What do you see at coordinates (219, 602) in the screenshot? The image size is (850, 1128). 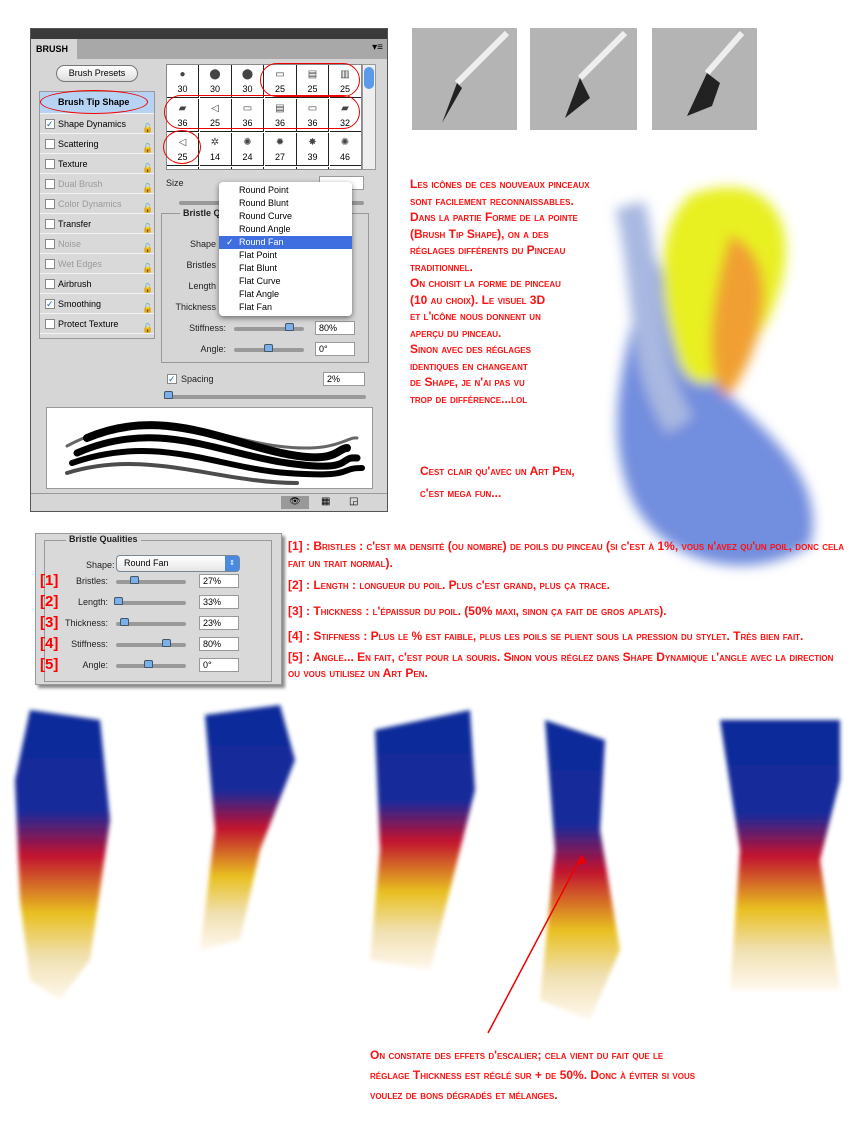 I see `row-value-field: 33%` at bounding box center [219, 602].